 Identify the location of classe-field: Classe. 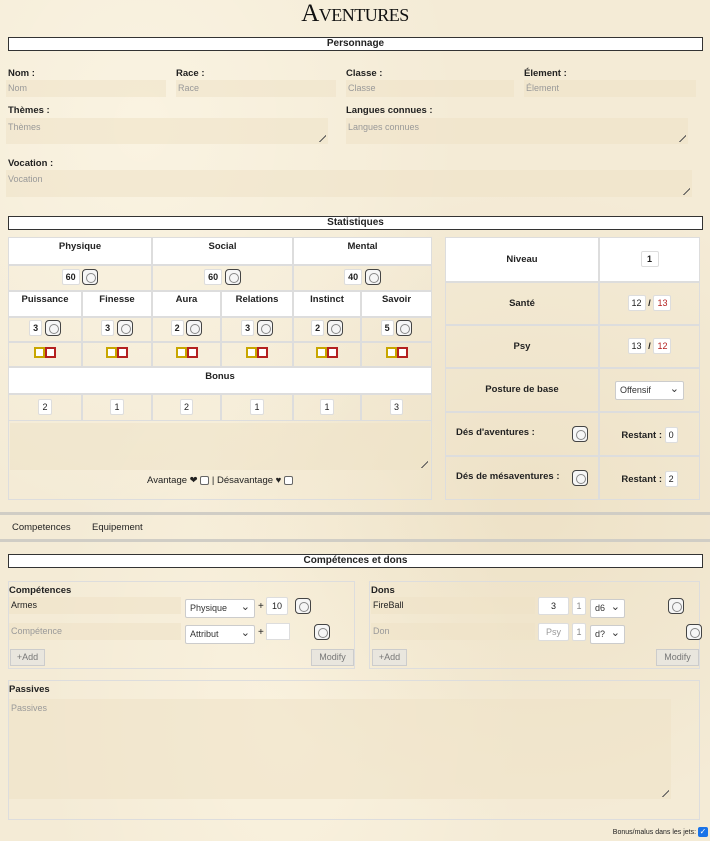
(430, 88).